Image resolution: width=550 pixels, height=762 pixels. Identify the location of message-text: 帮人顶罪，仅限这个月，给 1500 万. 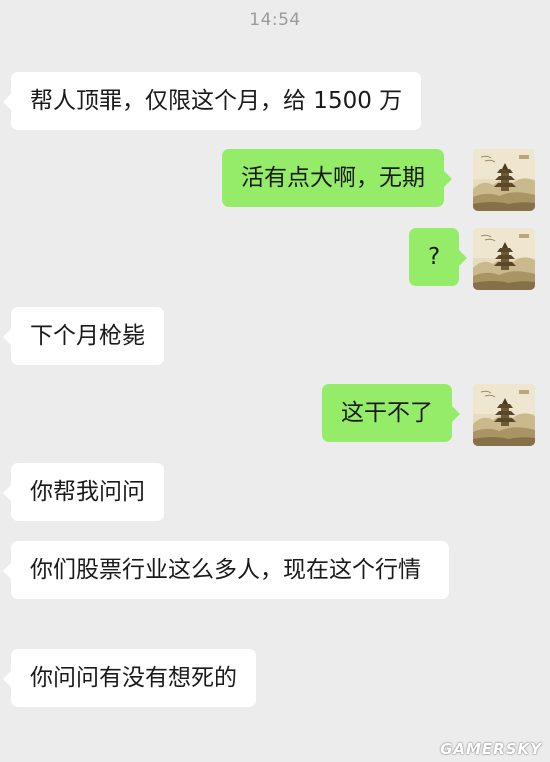
(216, 101).